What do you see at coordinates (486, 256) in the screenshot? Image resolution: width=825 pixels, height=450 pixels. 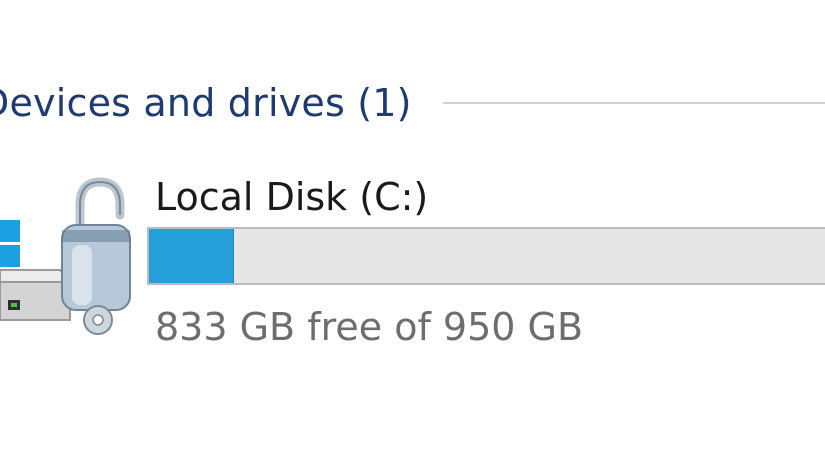 I see `drive-usage-bar` at bounding box center [486, 256].